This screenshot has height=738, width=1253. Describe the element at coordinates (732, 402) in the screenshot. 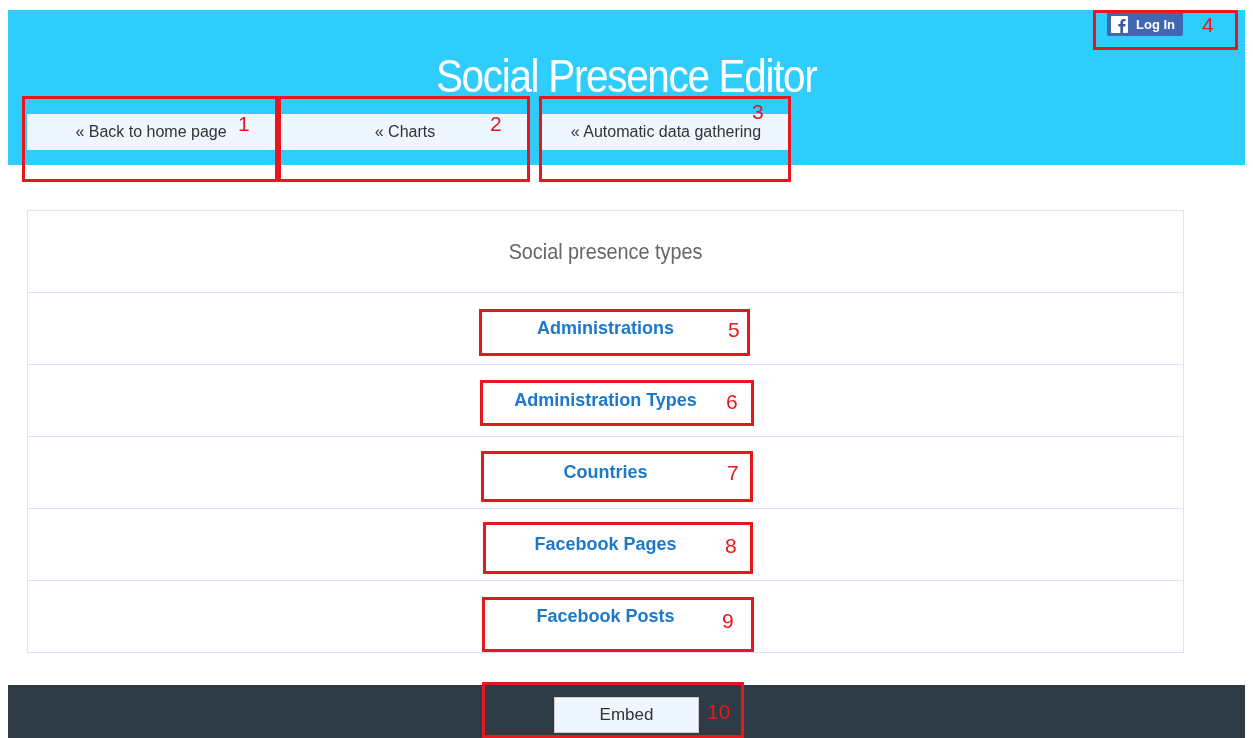

I see `annotation-number: 6` at that location.